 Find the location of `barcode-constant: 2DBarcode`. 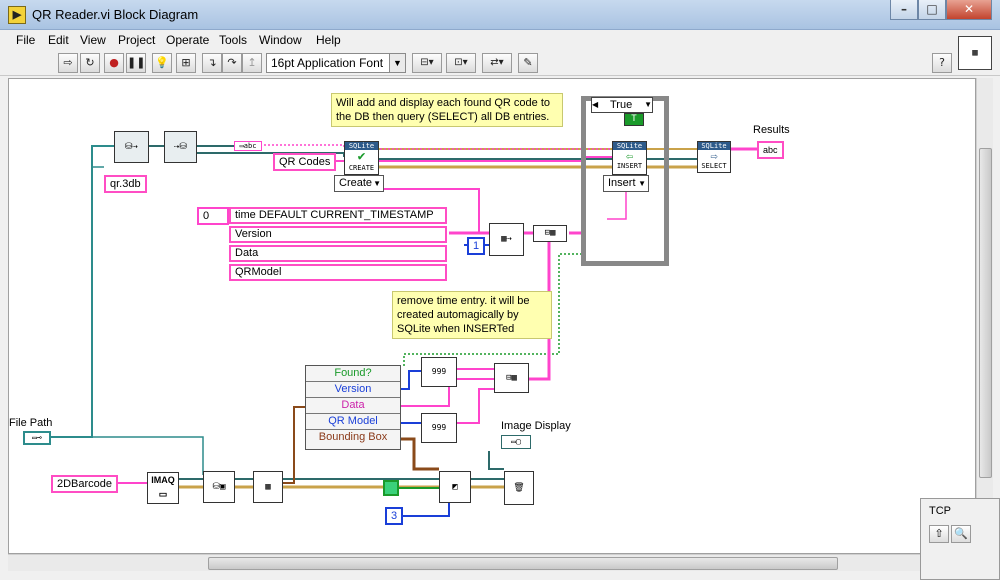

barcode-constant: 2DBarcode is located at coordinates (85, 484).